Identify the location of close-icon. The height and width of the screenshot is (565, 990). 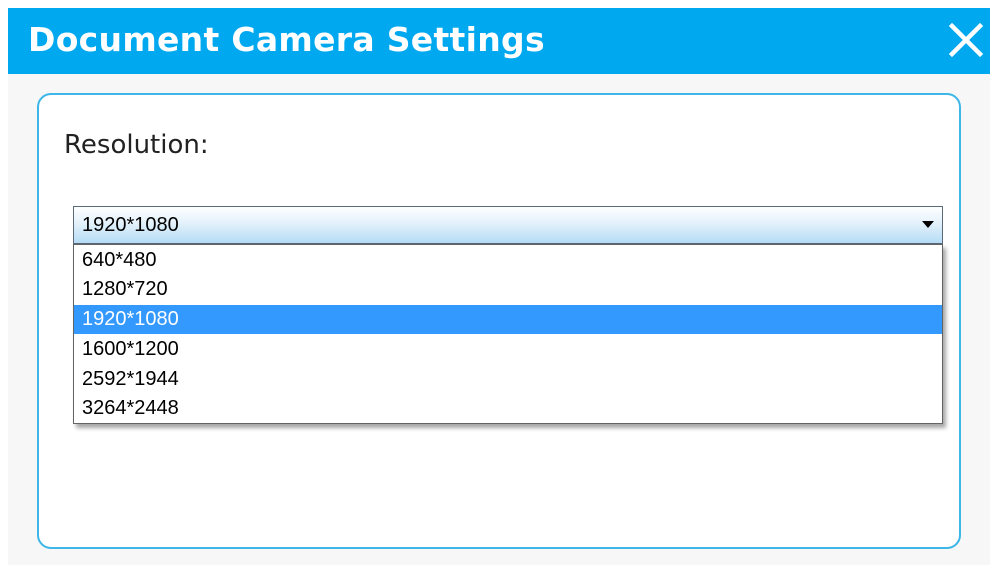
(966, 40).